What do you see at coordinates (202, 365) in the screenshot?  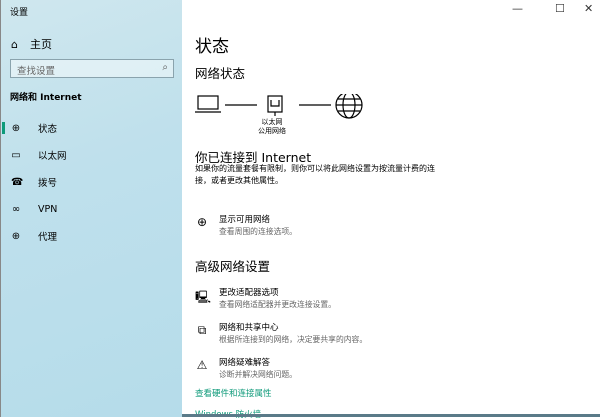 I see `warning-icon: ⚠` at bounding box center [202, 365].